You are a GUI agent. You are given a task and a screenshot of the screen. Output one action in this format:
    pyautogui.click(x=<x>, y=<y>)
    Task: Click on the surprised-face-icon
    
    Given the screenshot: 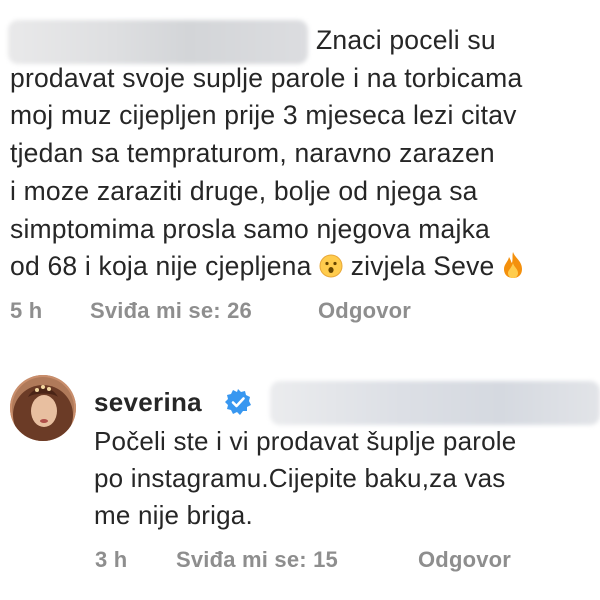 What is the action you would take?
    pyautogui.click(x=331, y=266)
    